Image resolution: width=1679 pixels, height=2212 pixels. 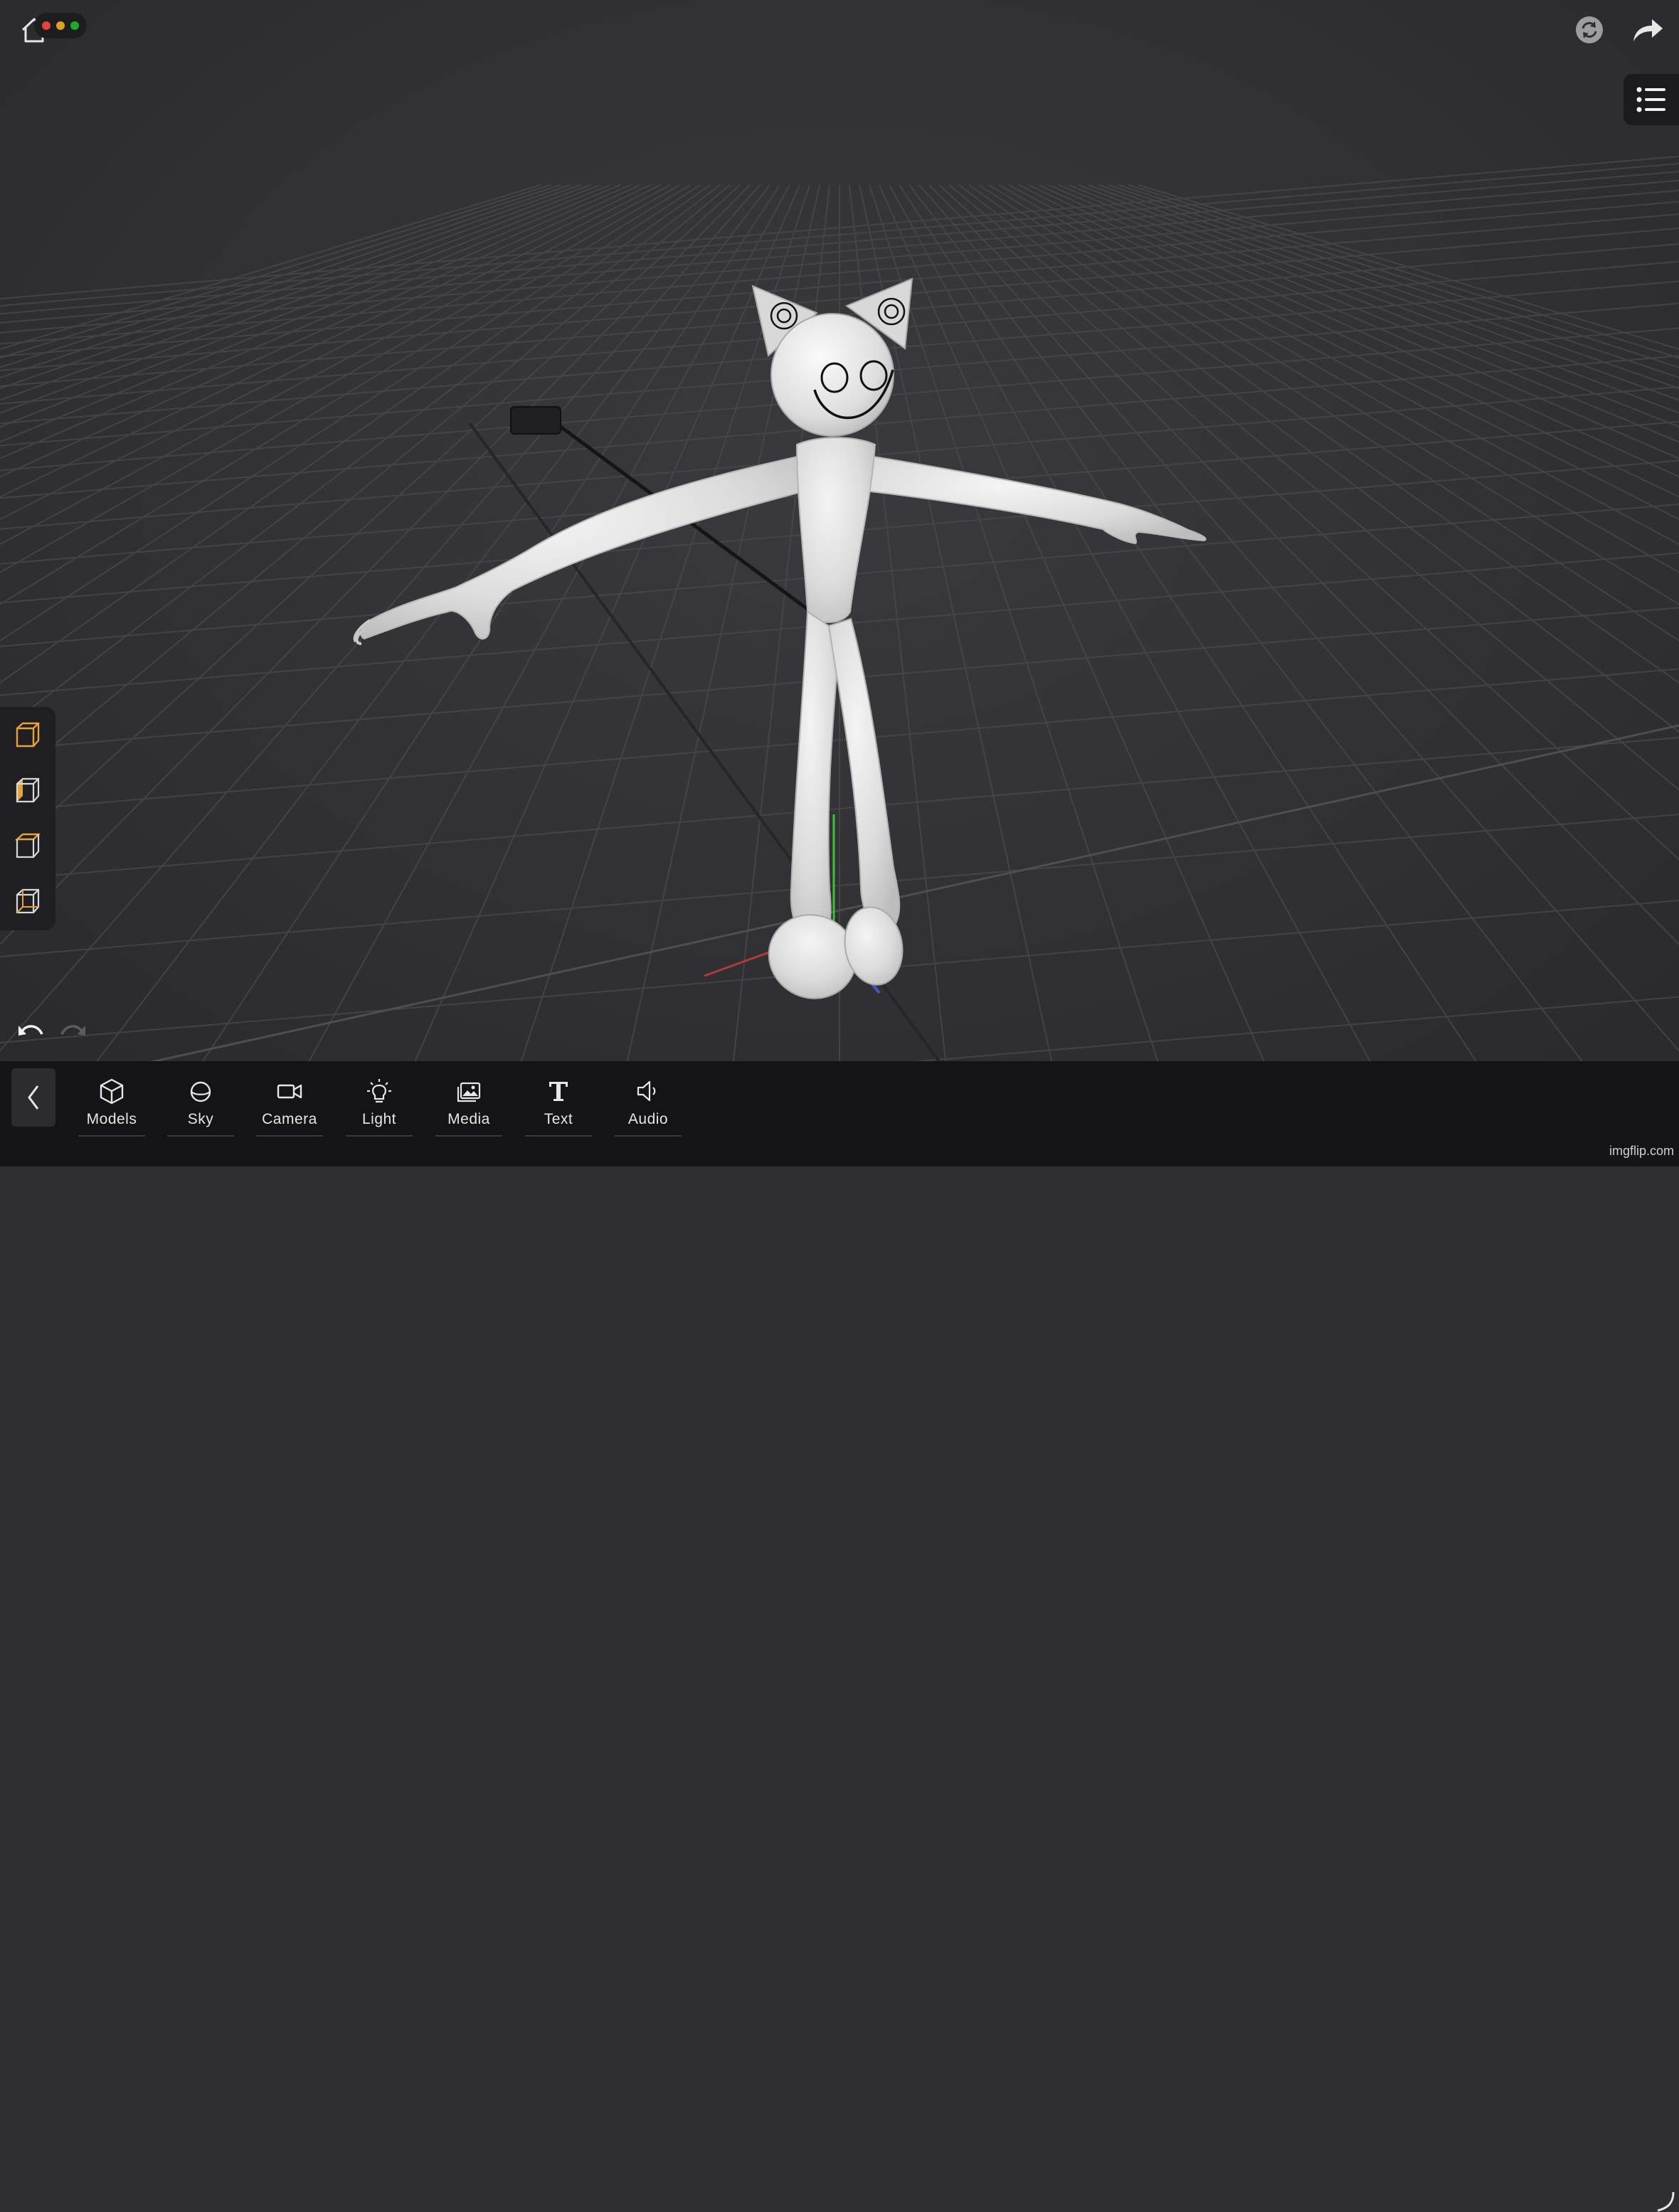 I want to click on undo-button, so click(x=30, y=1033).